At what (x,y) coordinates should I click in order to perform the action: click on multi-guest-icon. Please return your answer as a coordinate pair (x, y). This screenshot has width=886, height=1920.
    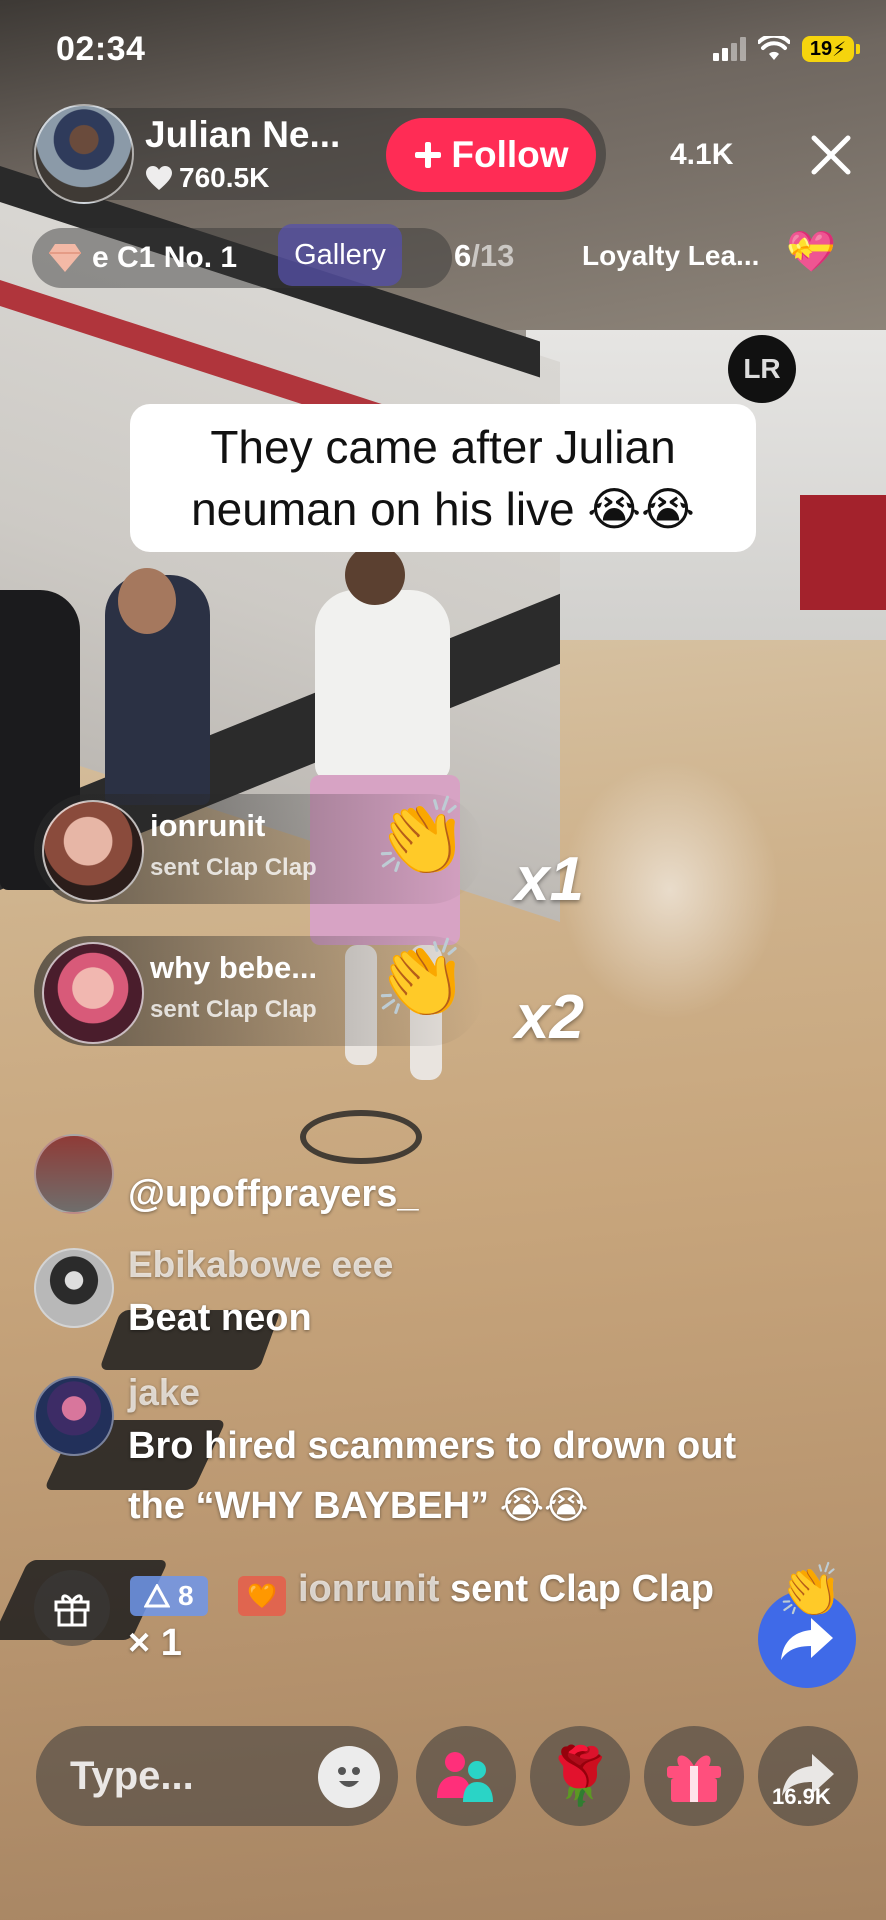
    Looking at the image, I should click on (465, 1777).